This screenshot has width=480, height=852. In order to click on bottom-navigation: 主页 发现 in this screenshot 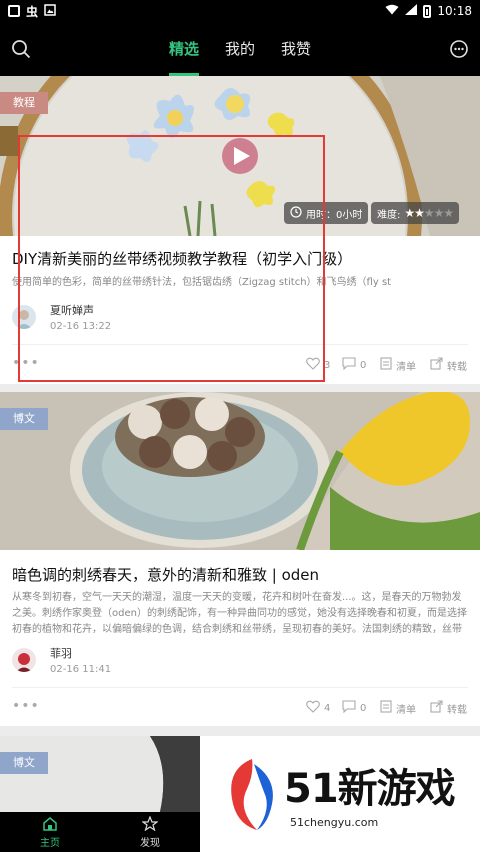, I will do `click(100, 832)`.